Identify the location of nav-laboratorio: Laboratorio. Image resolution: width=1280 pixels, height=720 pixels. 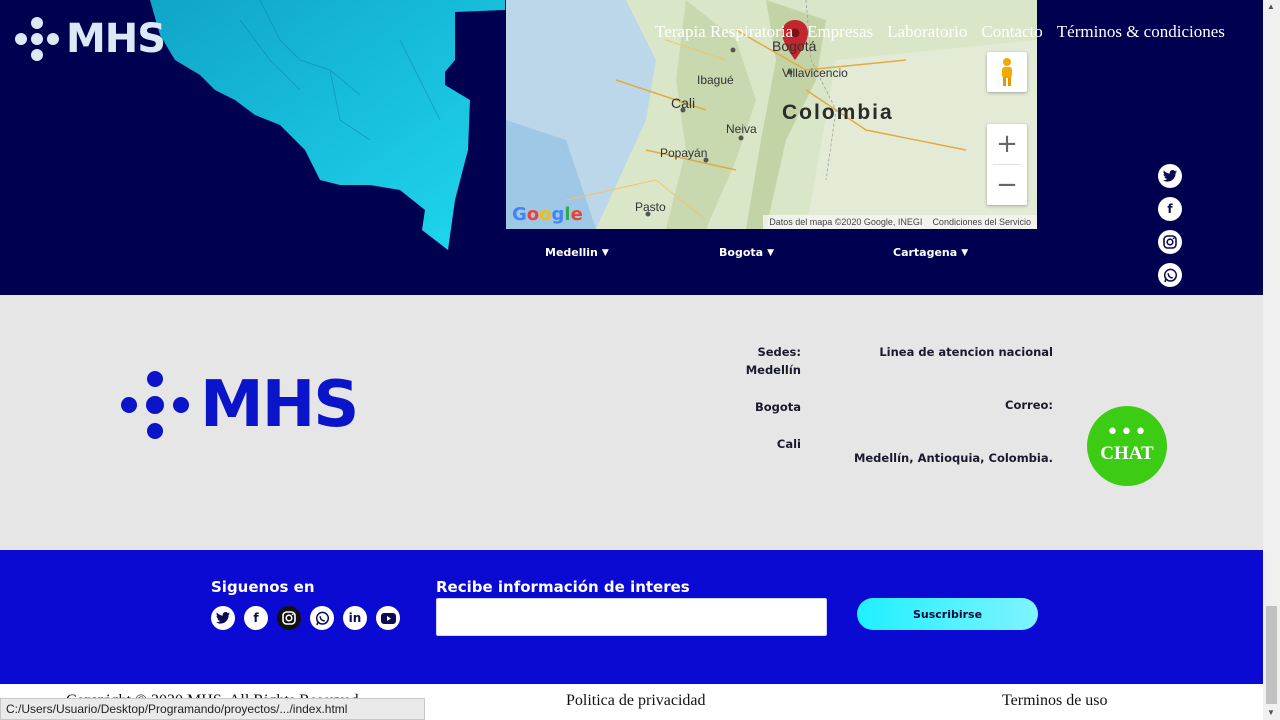
(927, 32).